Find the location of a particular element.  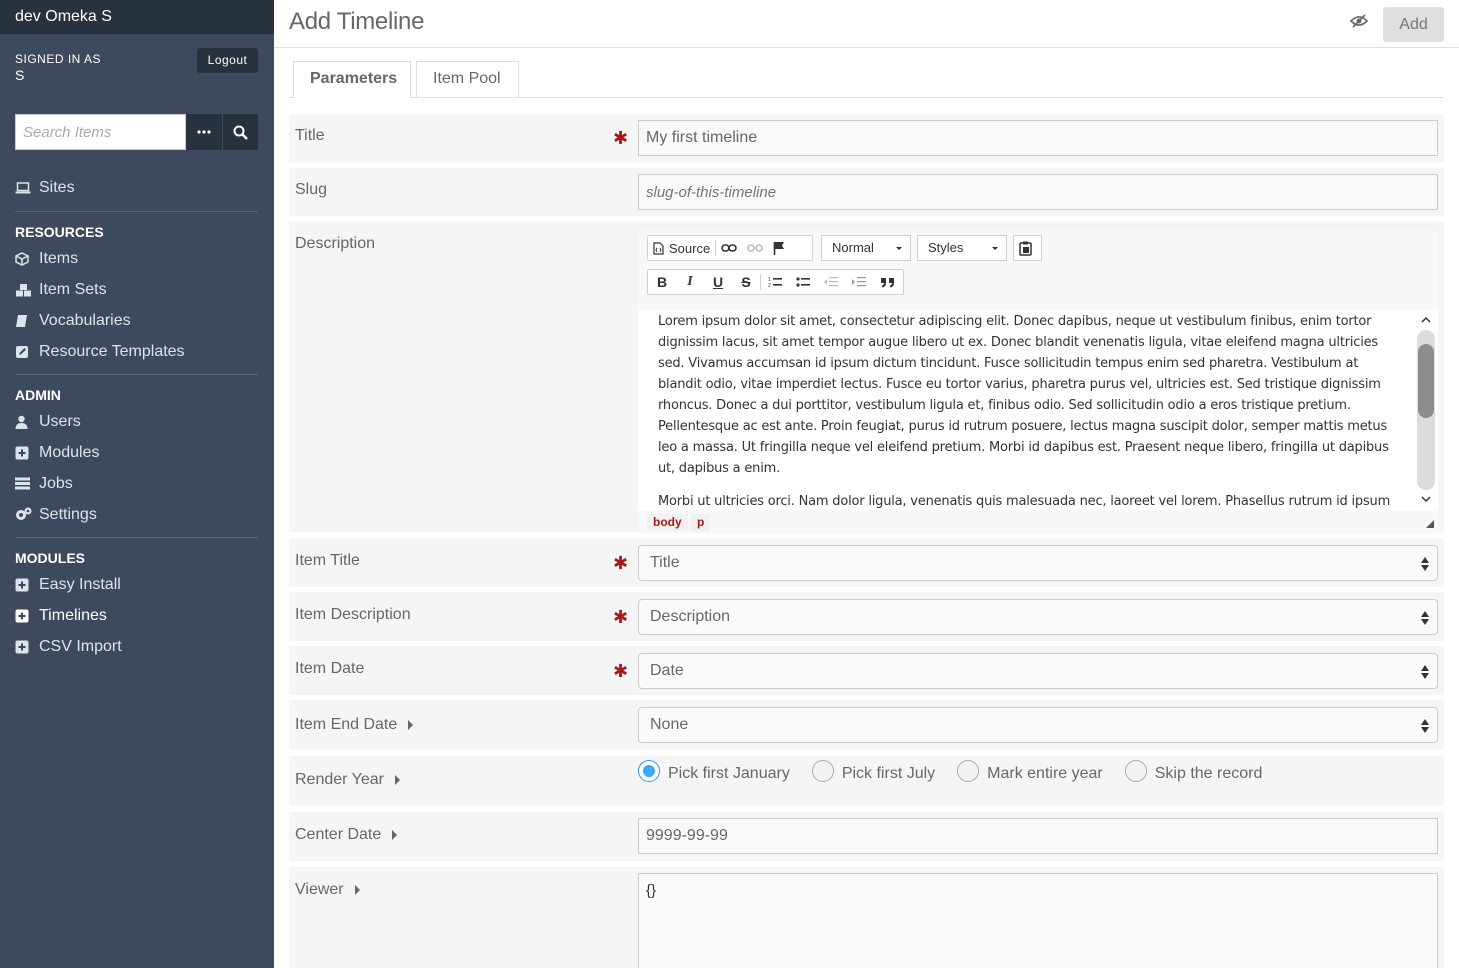

radio-pick-first-january: Pick first January is located at coordinates (714, 772).